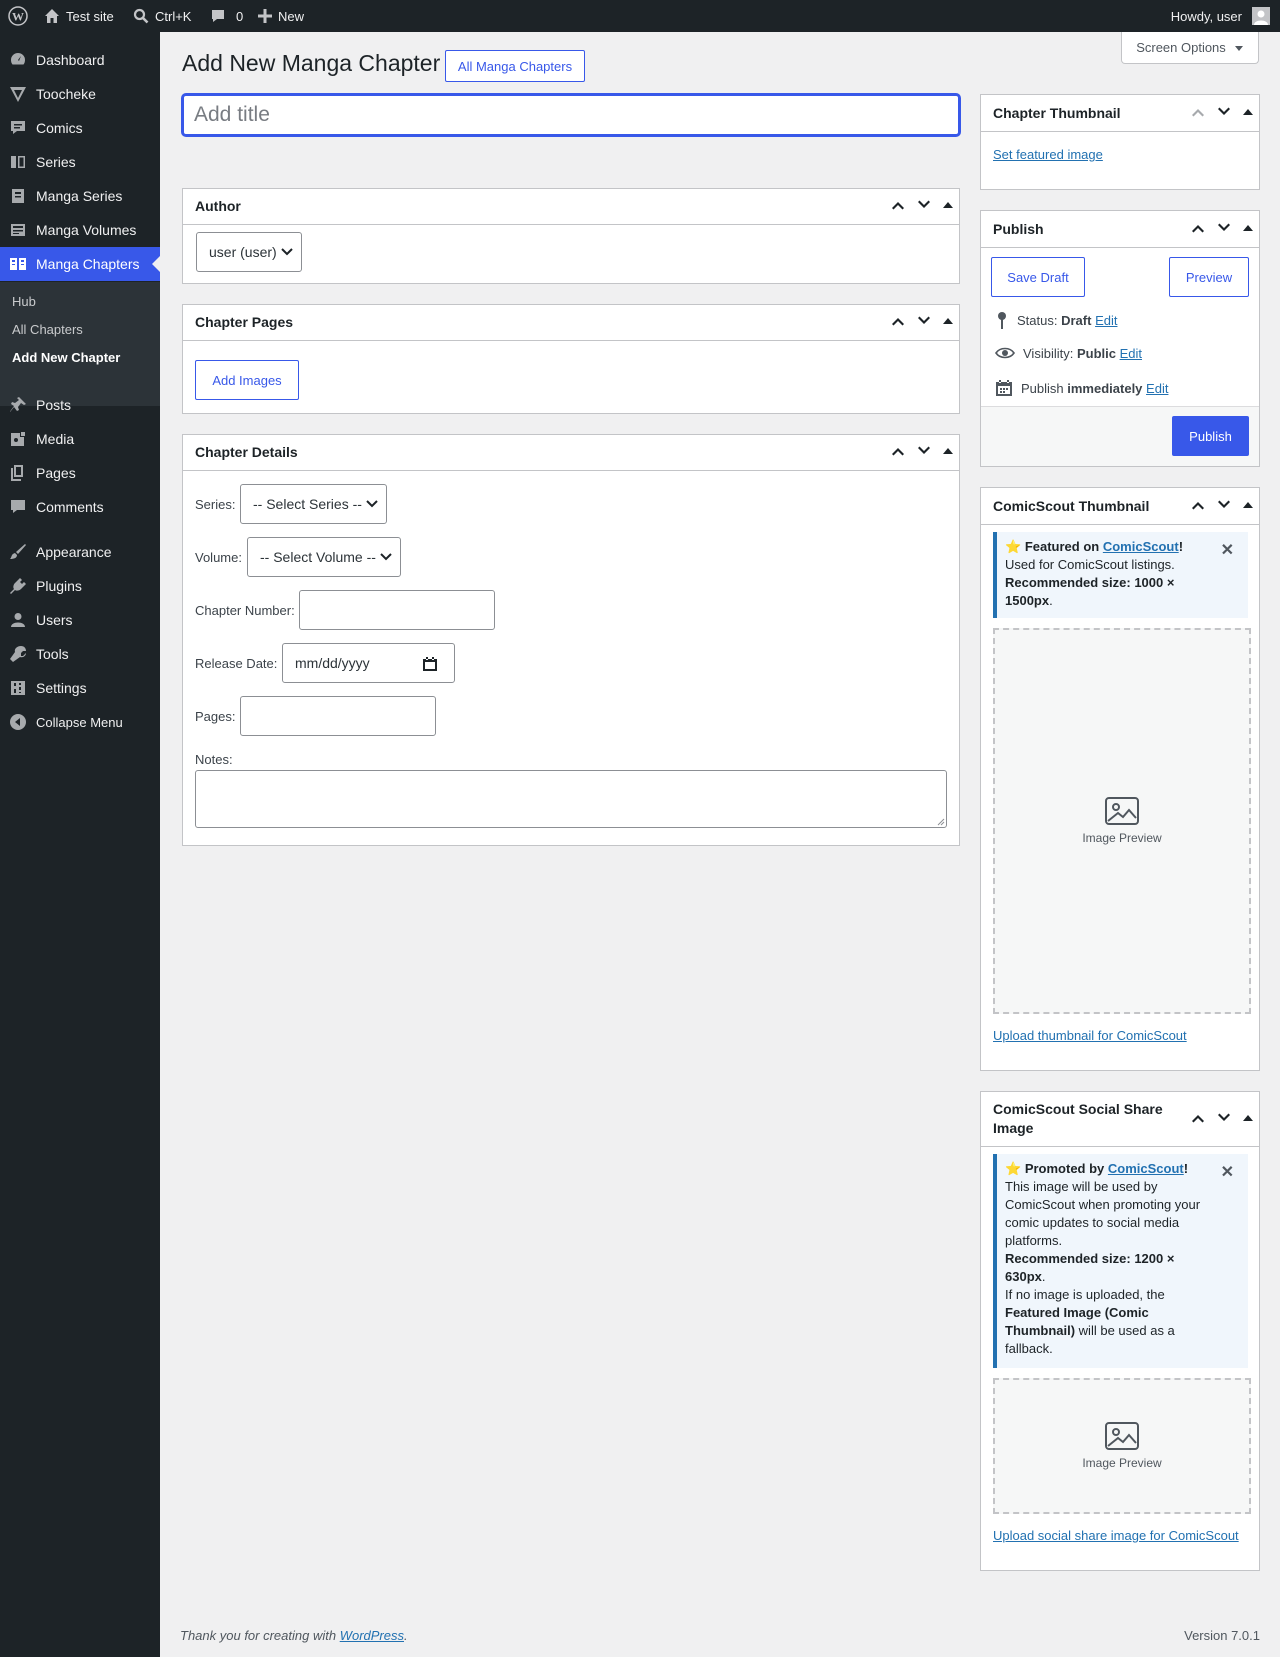 The width and height of the screenshot is (1280, 1657). Describe the element at coordinates (571, 207) in the screenshot. I see `author-metabox-header: Author` at that location.